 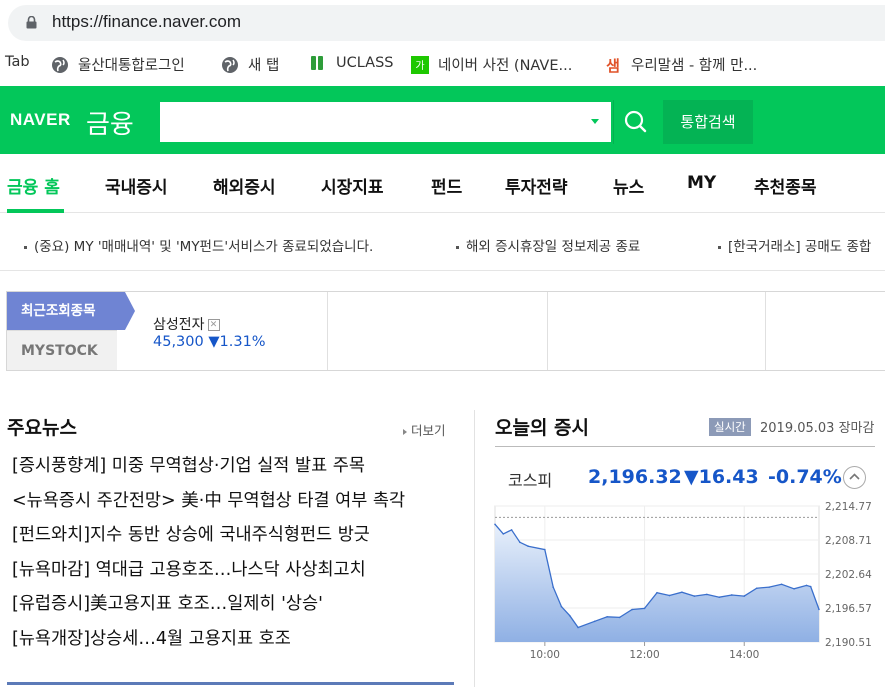 What do you see at coordinates (230, 683) in the screenshot?
I see `news-section-border` at bounding box center [230, 683].